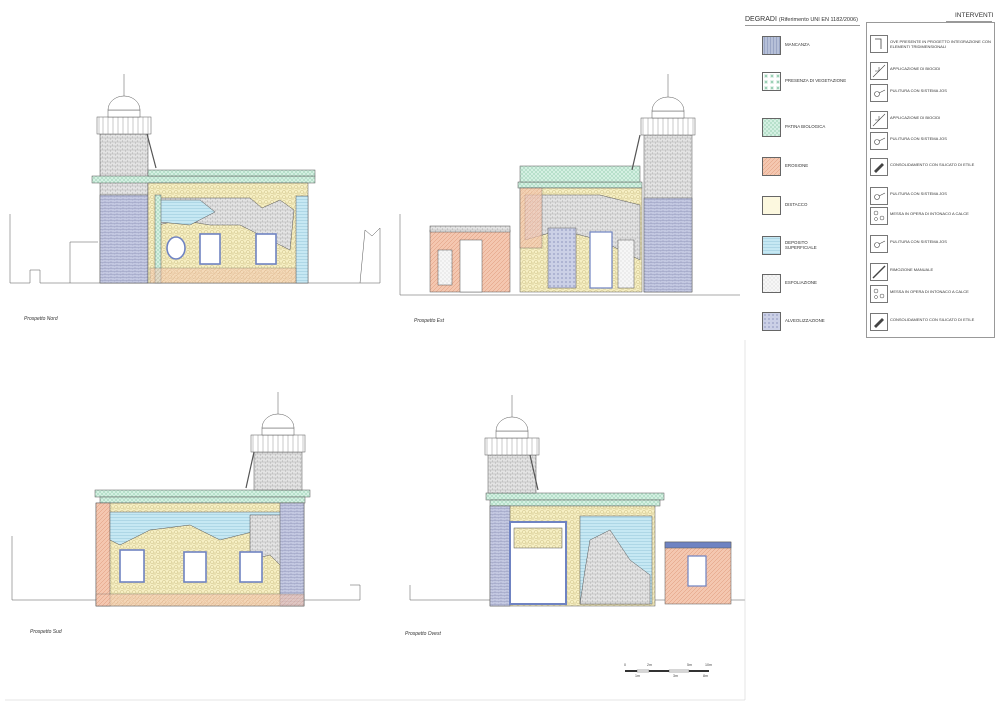  What do you see at coordinates (569, 185) in the screenshot?
I see `elevation-est` at bounding box center [569, 185].